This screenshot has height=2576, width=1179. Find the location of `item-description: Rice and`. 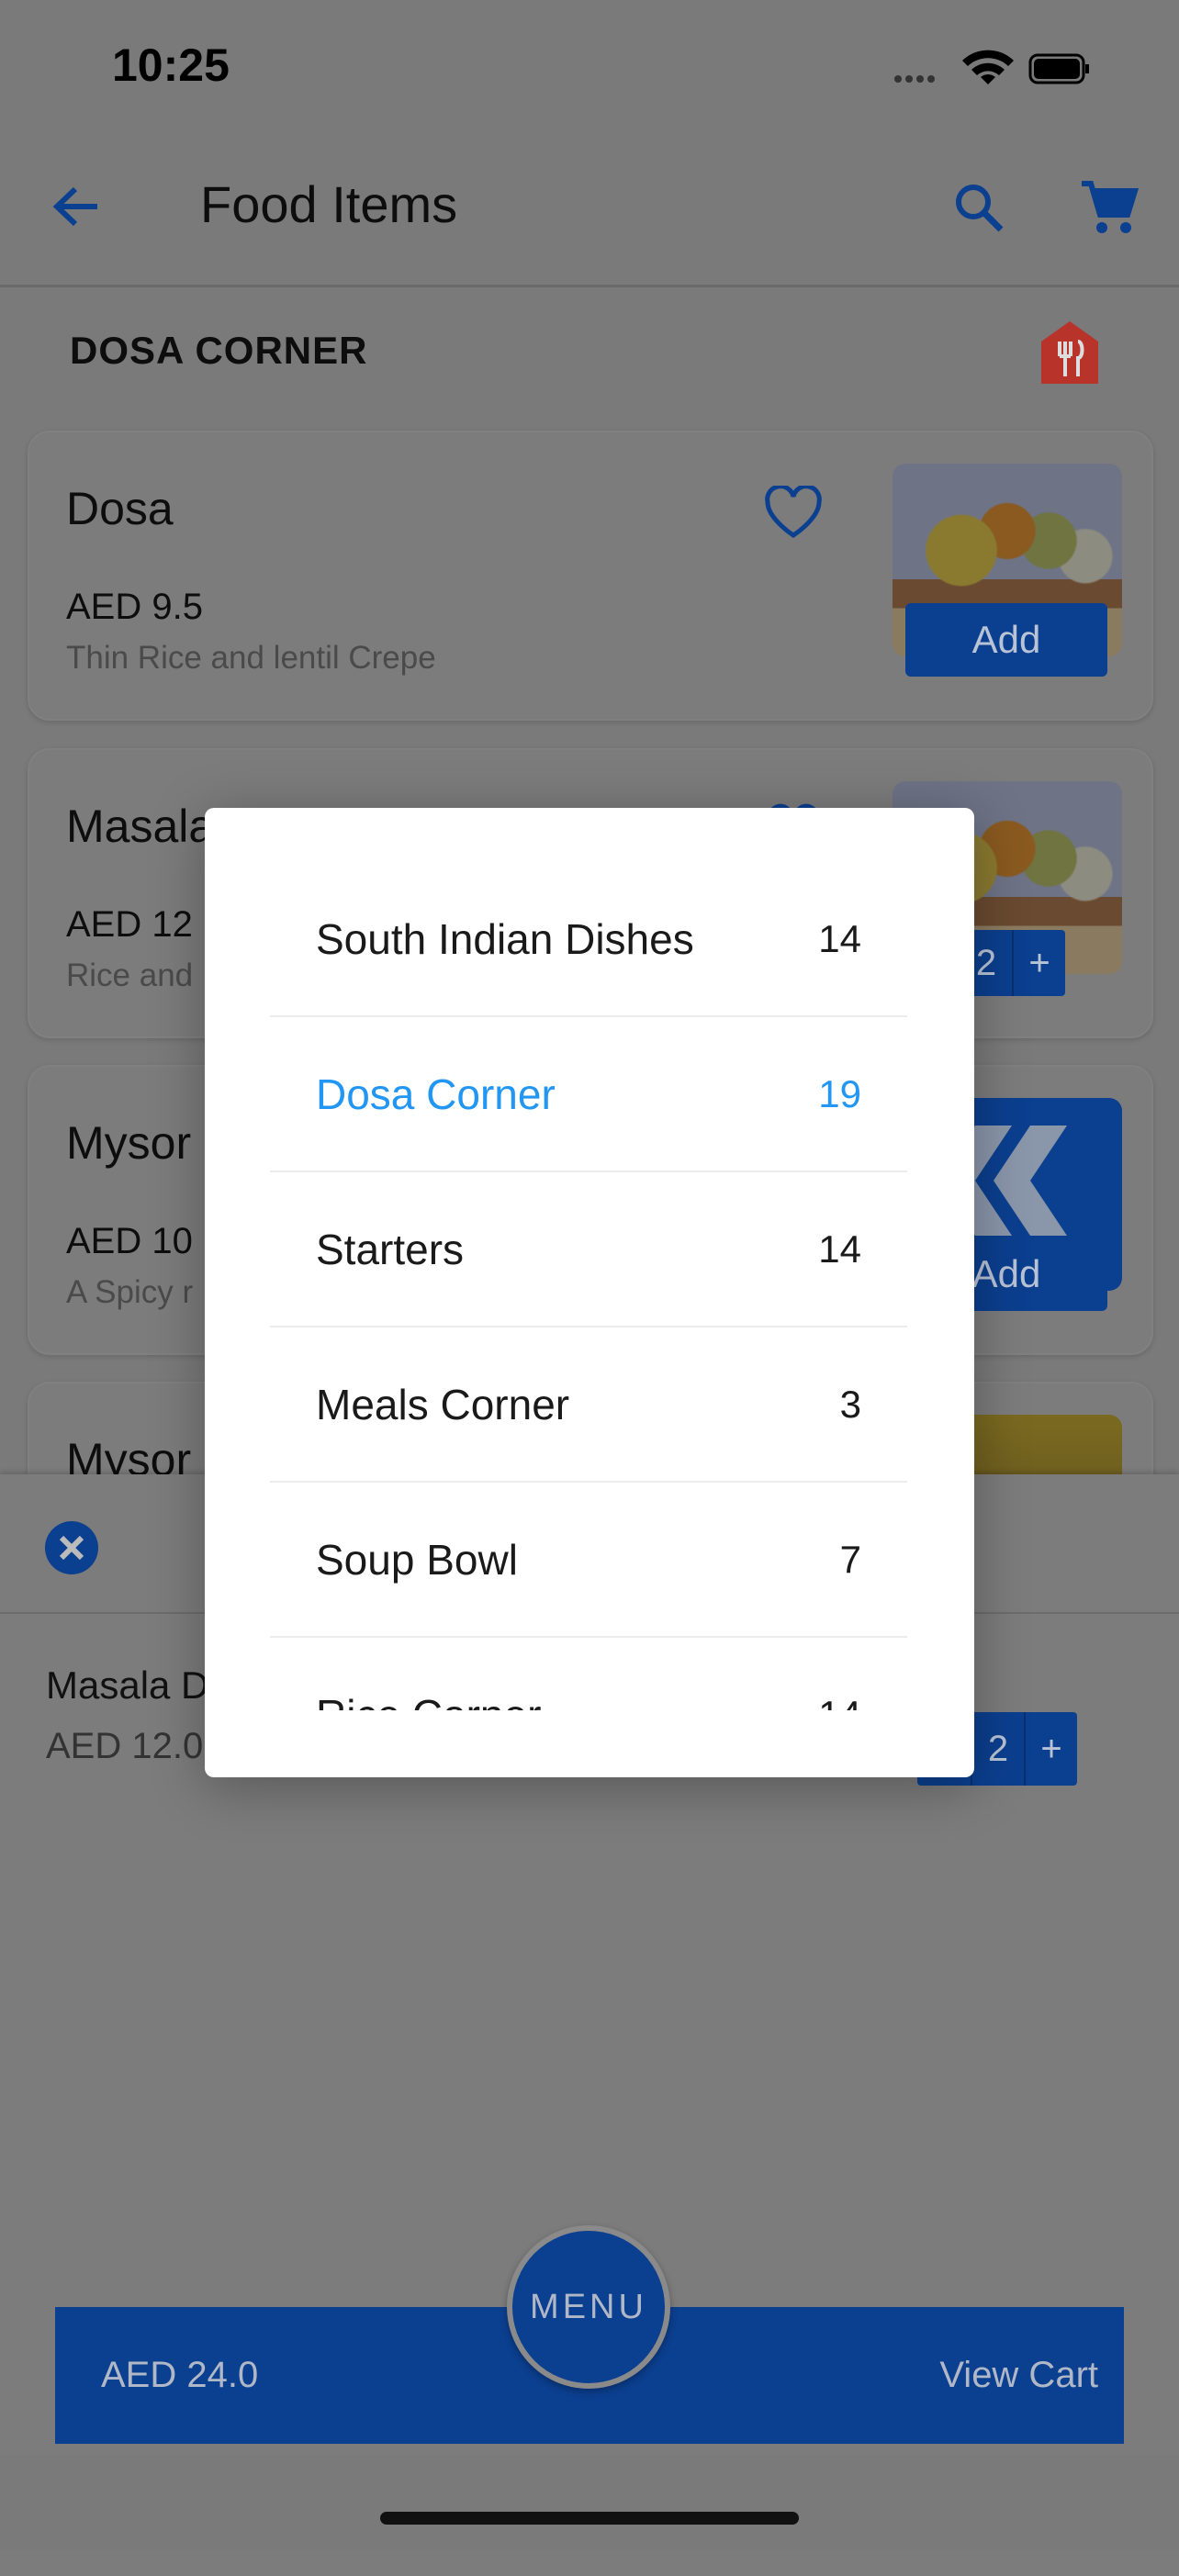

item-description: Rice and is located at coordinates (130, 975).